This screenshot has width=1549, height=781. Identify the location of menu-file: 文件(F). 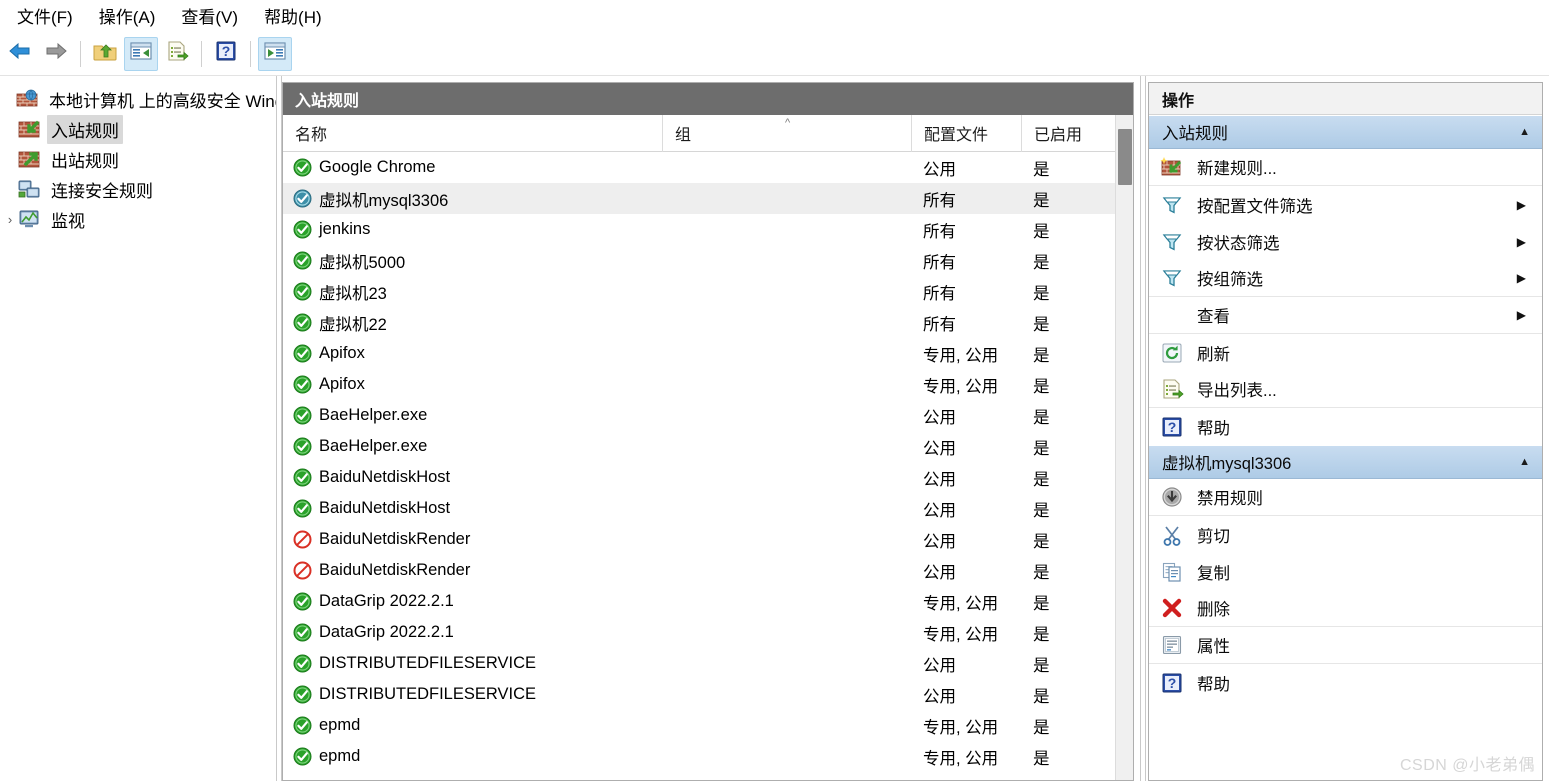
(45, 16).